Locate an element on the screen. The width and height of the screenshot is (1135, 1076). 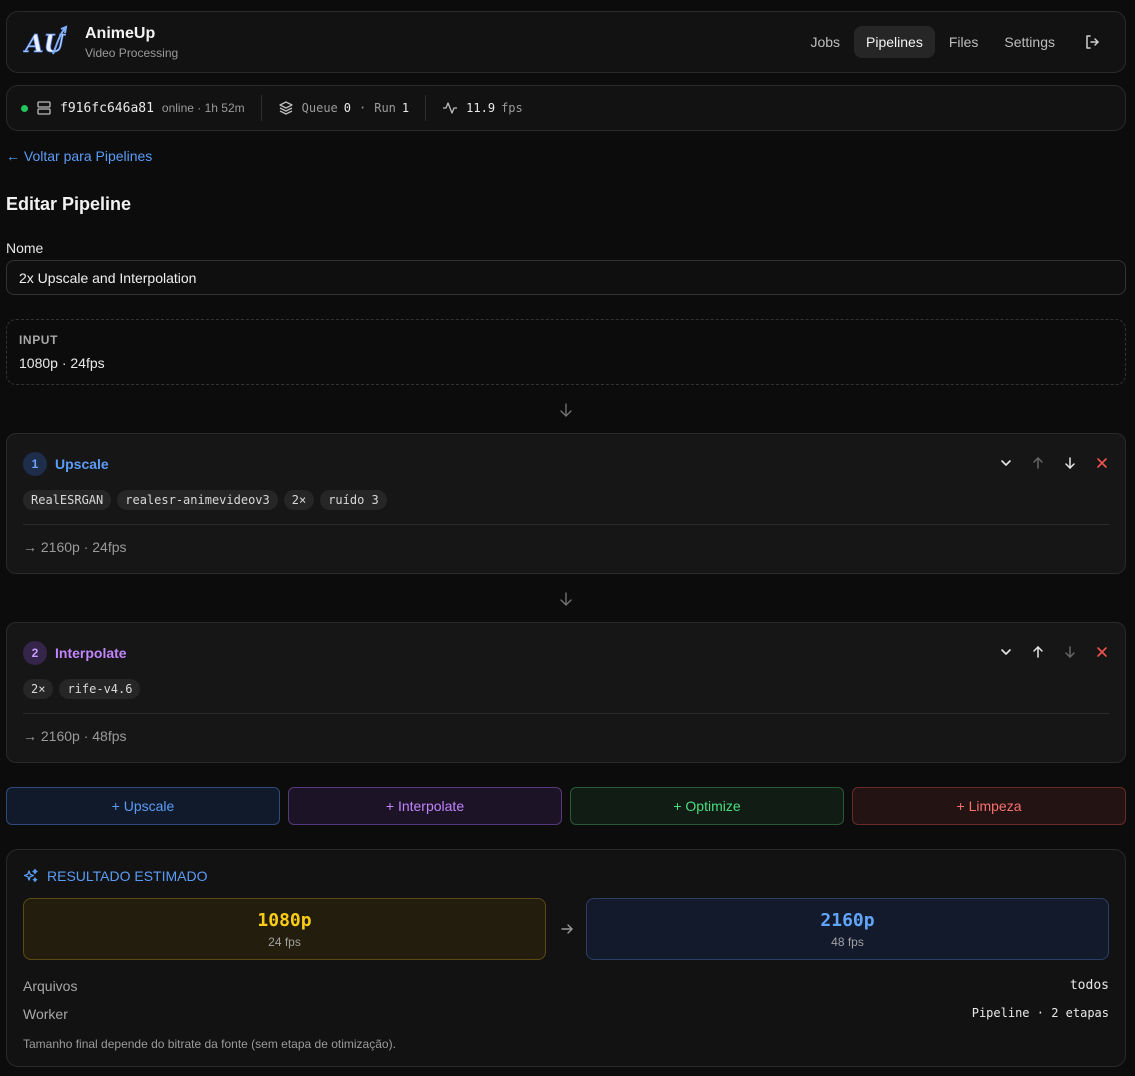
result-header: RESULTADO ESTIMADO is located at coordinates (115, 876).